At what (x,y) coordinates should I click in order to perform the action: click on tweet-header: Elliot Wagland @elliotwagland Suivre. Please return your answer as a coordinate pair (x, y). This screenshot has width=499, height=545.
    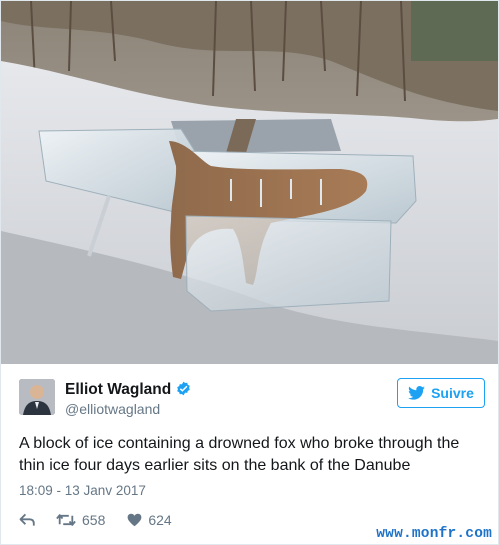
    Looking at the image, I should click on (252, 398).